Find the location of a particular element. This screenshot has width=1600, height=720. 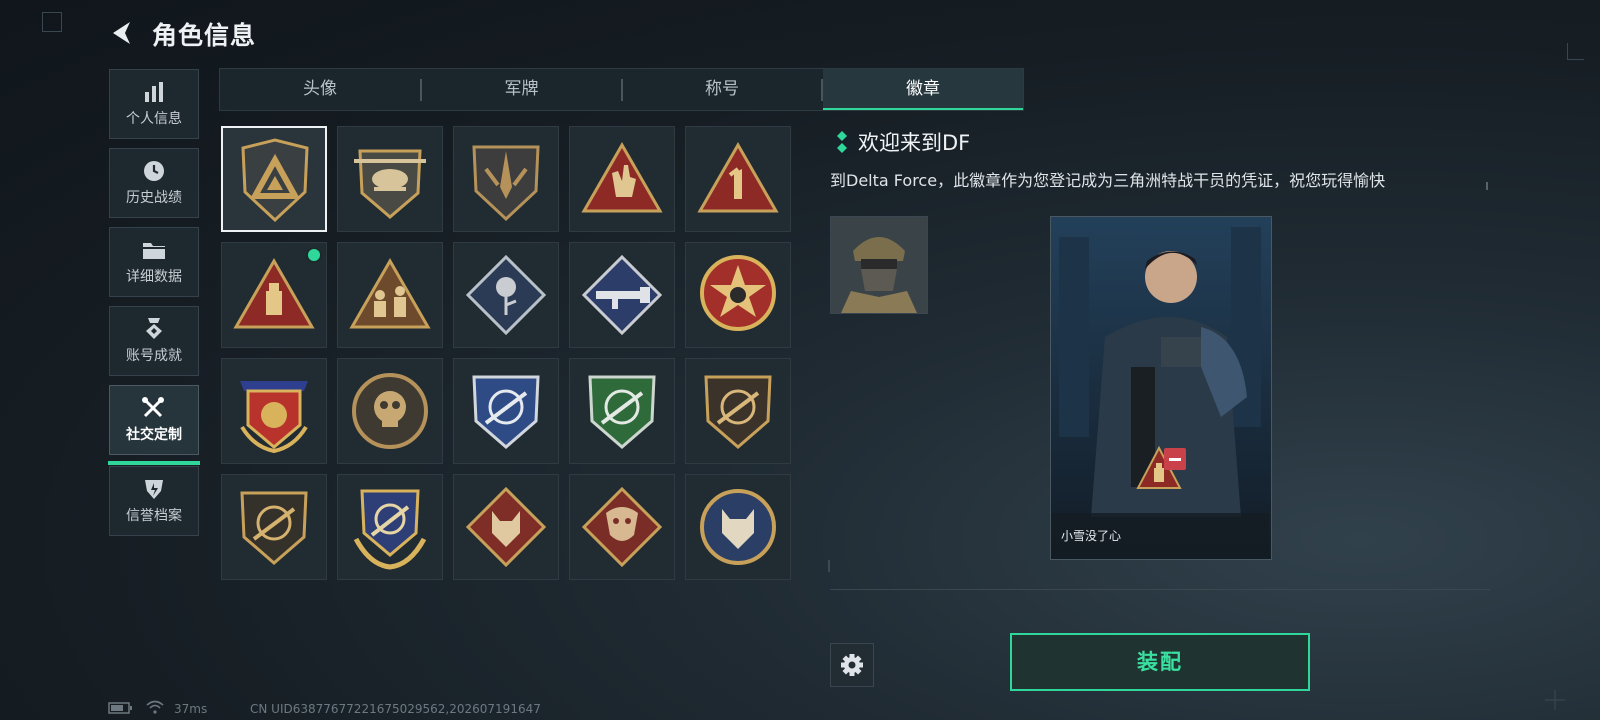

settings-button is located at coordinates (852, 665).